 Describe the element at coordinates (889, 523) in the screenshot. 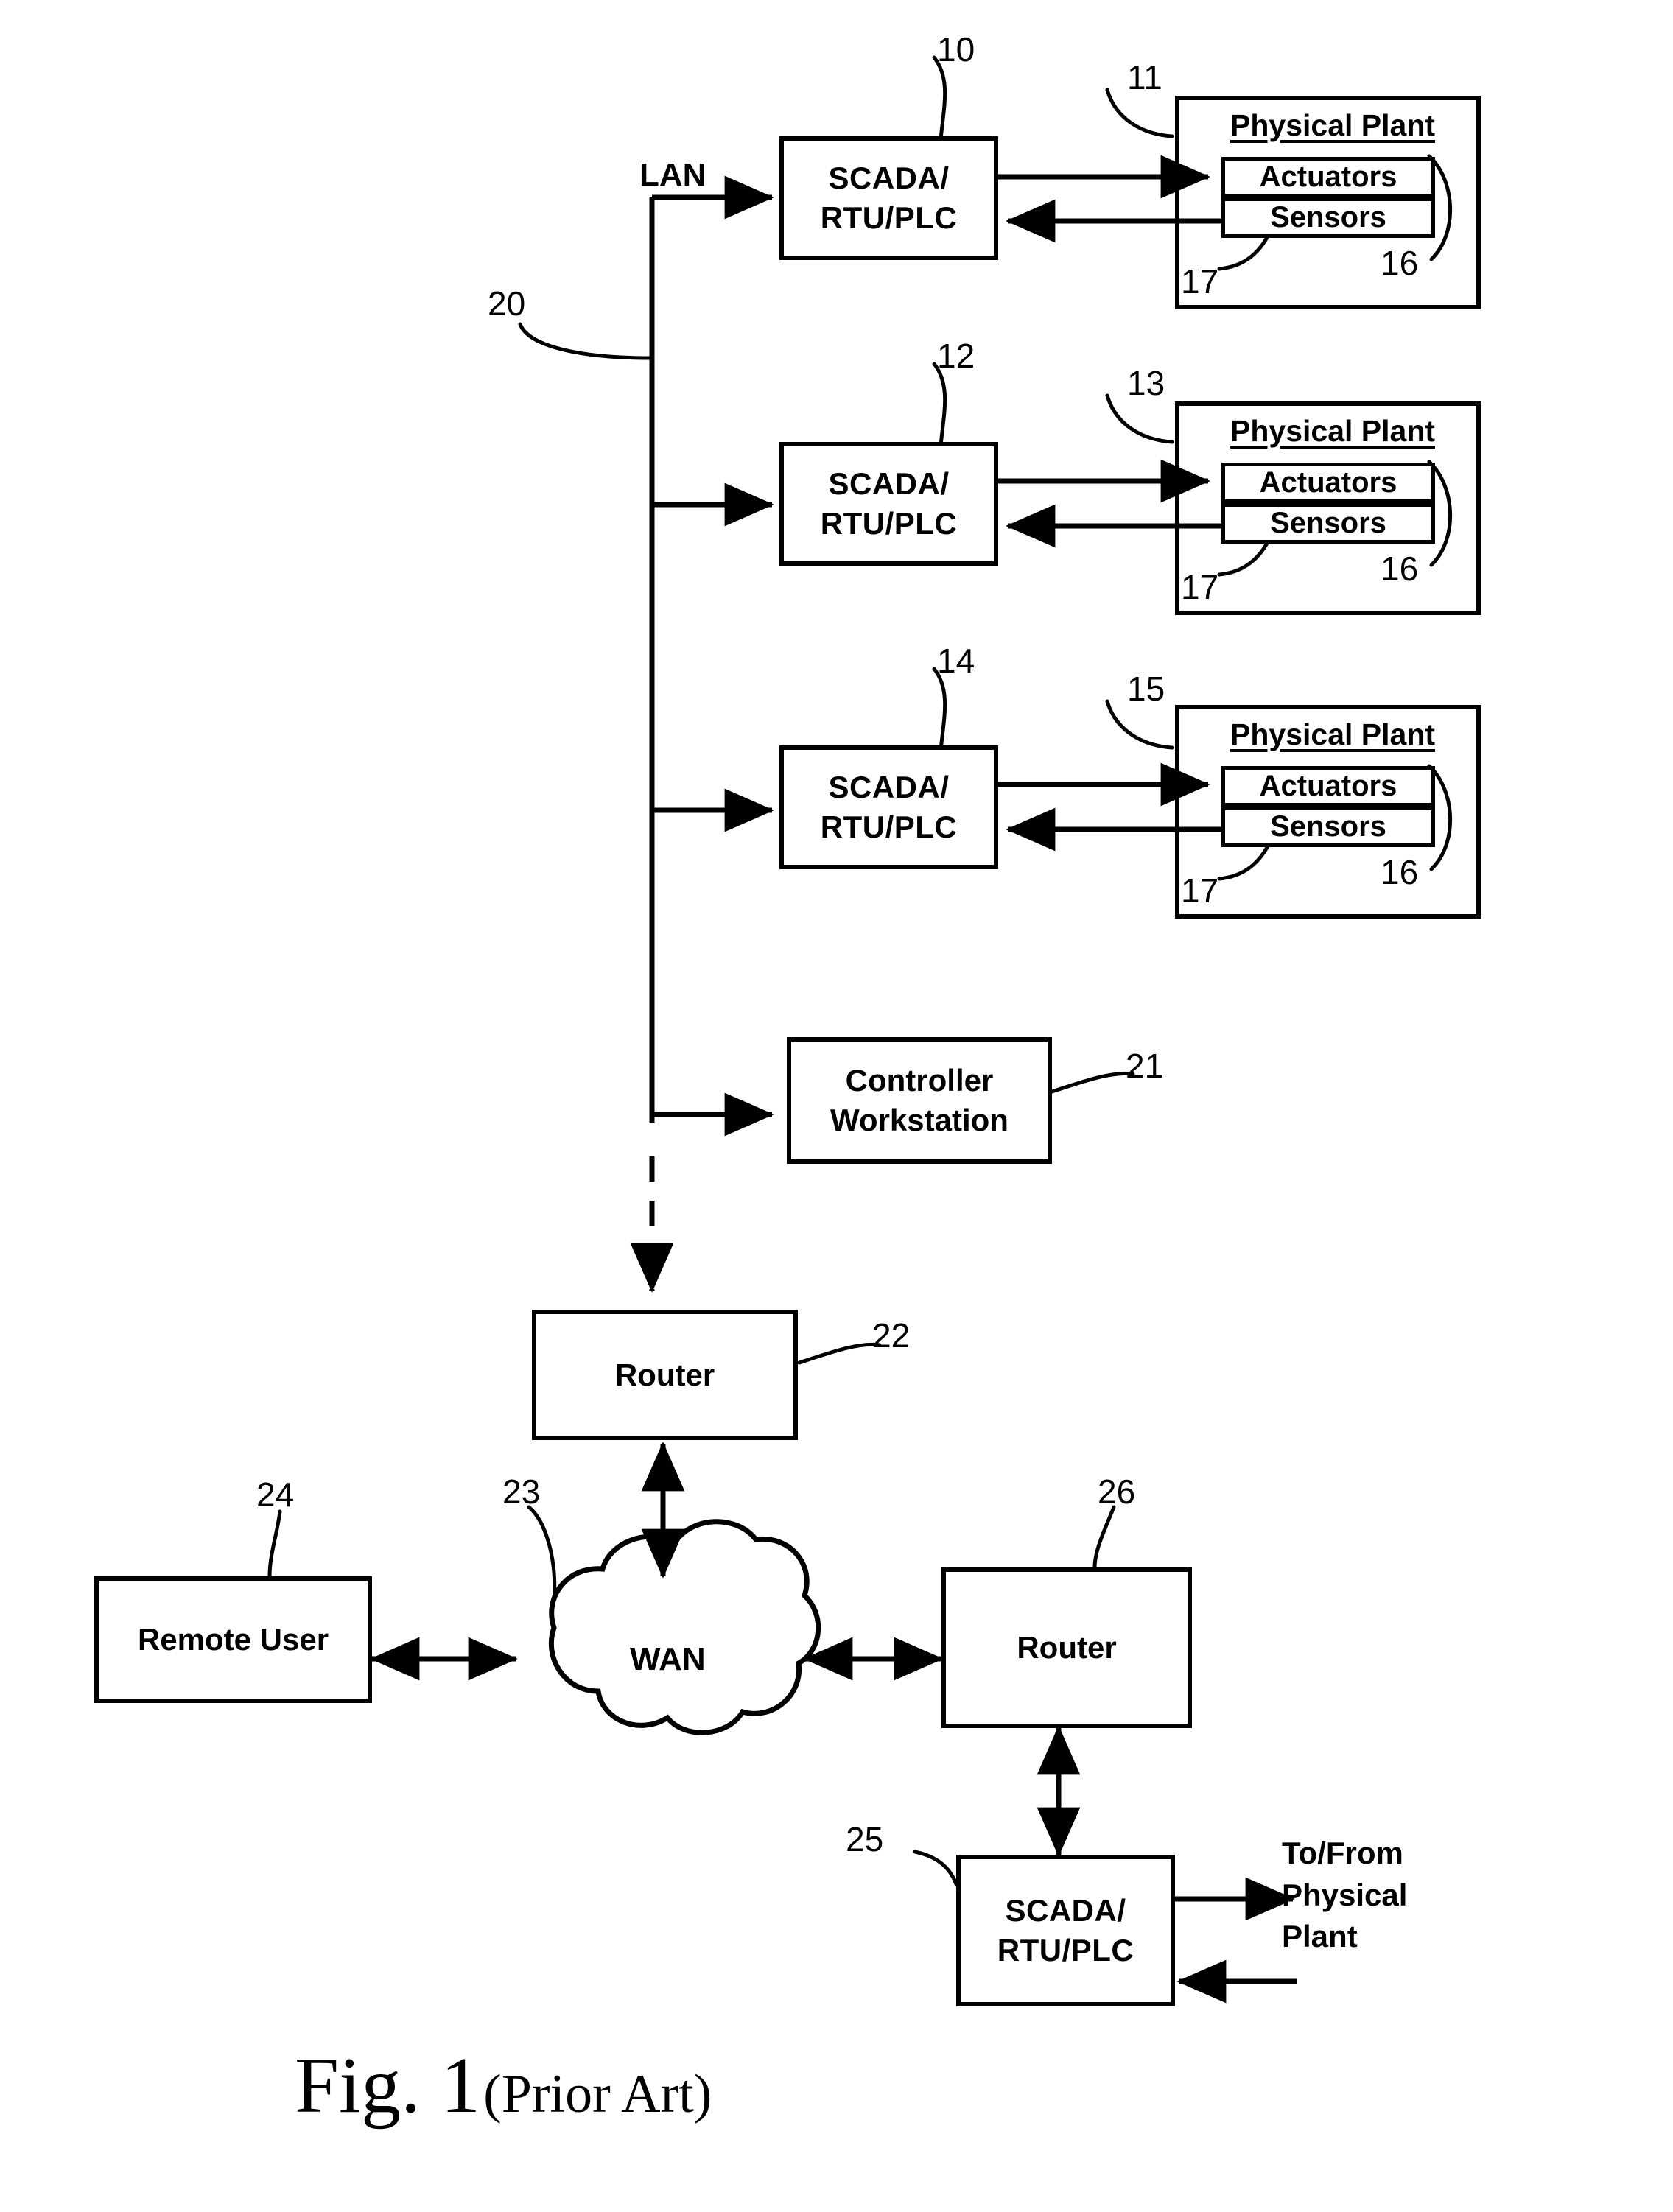

I see `scada-block-2-line2: RTU/PLC` at that location.